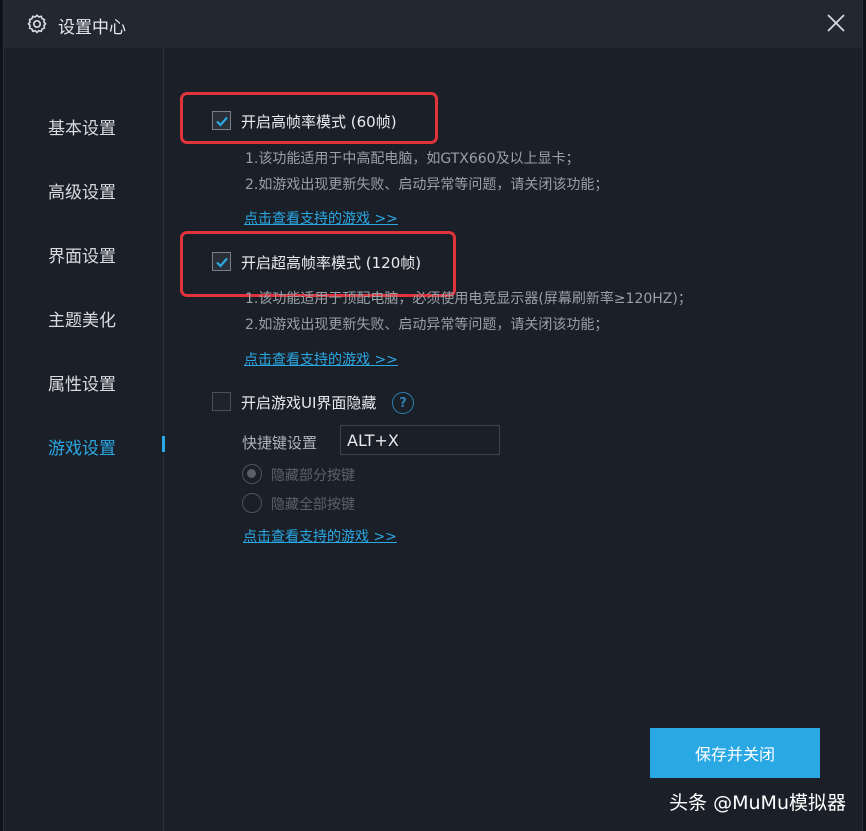 The image size is (866, 831). What do you see at coordinates (82, 190) in the screenshot?
I see `sidebar-item-advanced: 高级设置` at bounding box center [82, 190].